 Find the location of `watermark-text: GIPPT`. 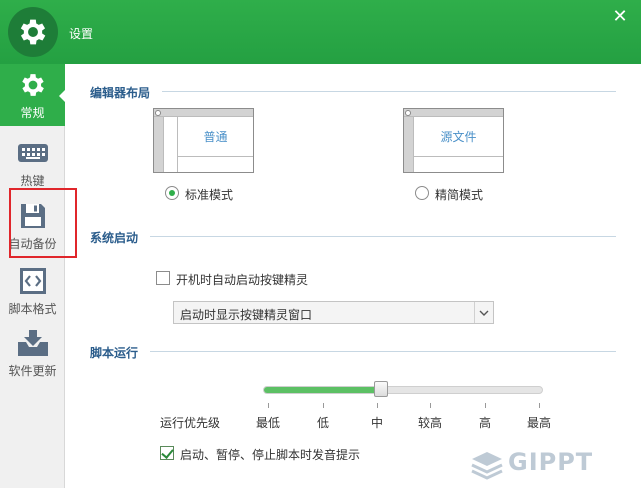

watermark-text: GIPPT is located at coordinates (551, 462).